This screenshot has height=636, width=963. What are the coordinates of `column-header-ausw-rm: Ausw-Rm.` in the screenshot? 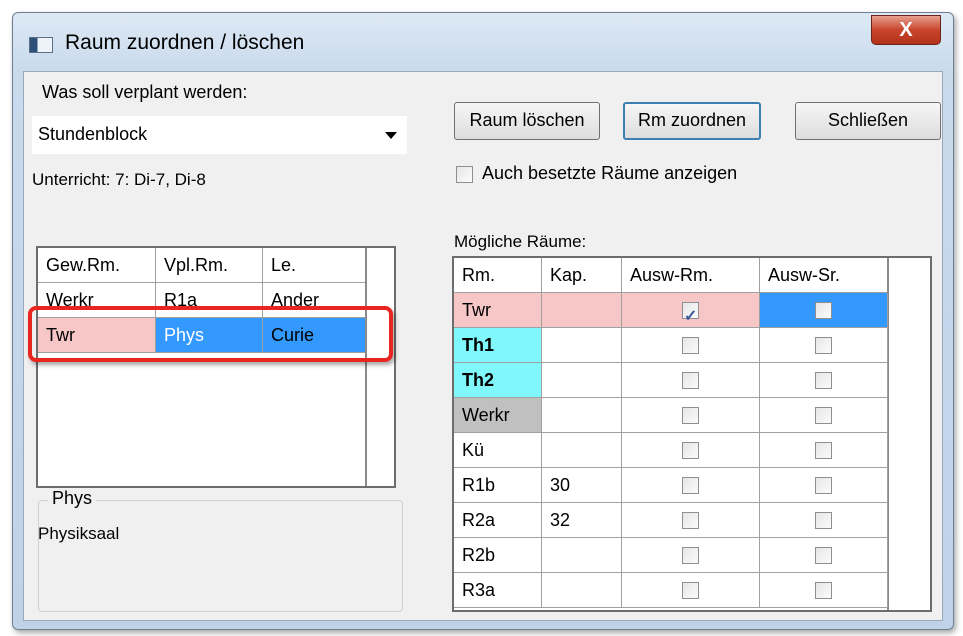 It's located at (691, 275).